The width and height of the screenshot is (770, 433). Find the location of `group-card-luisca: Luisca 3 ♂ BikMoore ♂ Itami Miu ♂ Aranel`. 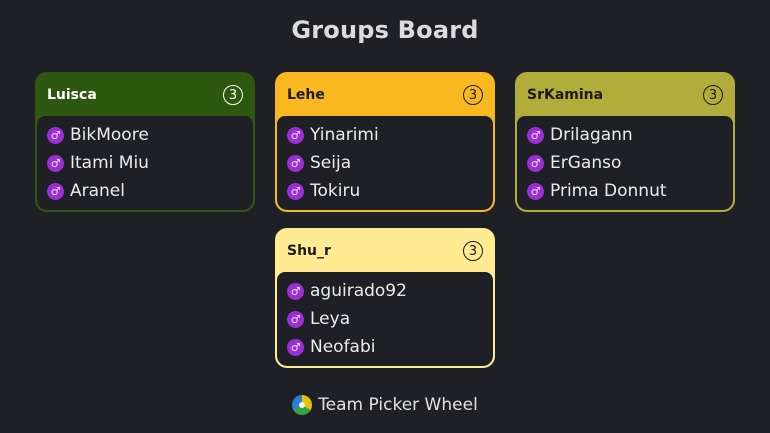

group-card-luisca: Luisca 3 ♂ BikMoore ♂ Itami Miu ♂ Aranel is located at coordinates (145, 142).